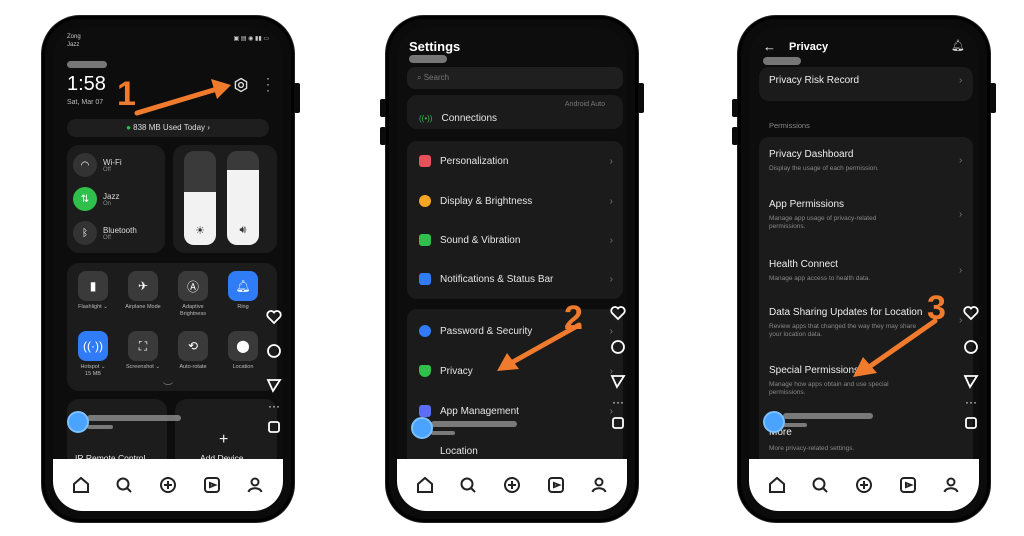  What do you see at coordinates (515, 161) in the screenshot?
I see `personalization-row: Personalization ›` at bounding box center [515, 161].